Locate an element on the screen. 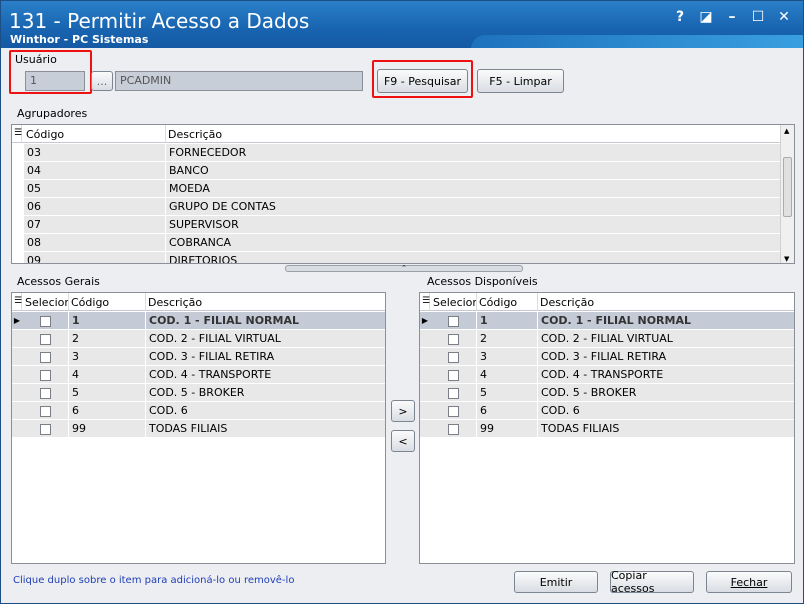  scroll-thumb is located at coordinates (787, 187).